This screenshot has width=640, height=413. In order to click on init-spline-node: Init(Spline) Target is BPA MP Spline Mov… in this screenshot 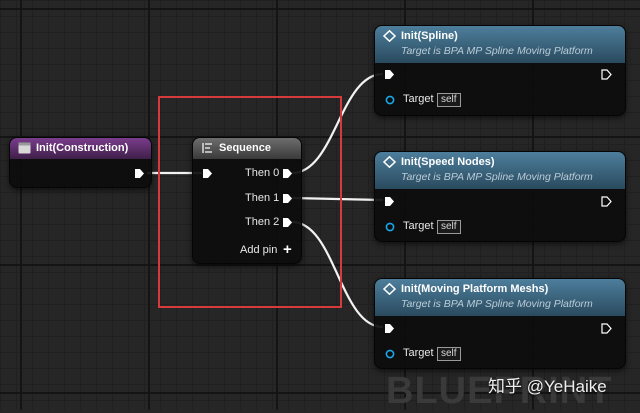, I will do `click(500, 70)`.